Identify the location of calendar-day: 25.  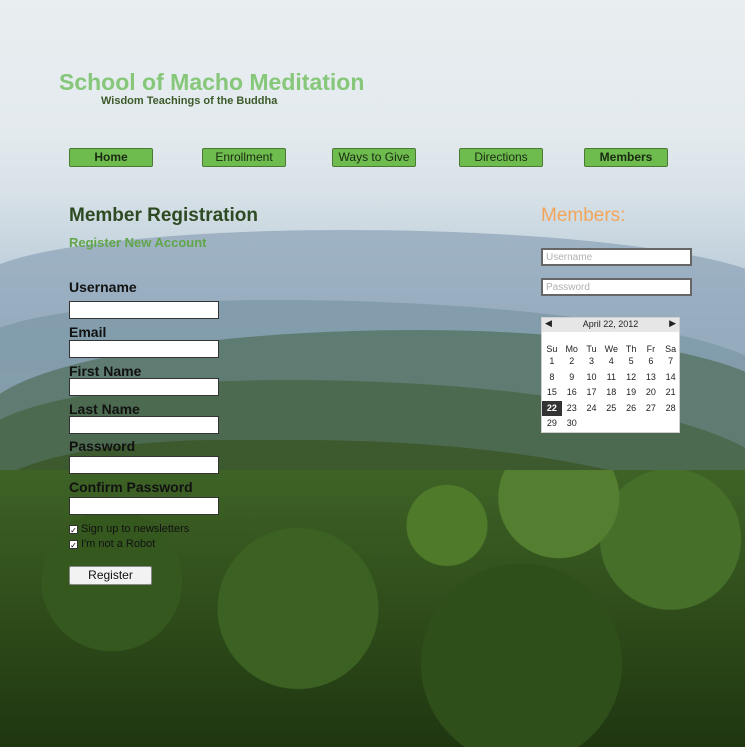
(611, 409).